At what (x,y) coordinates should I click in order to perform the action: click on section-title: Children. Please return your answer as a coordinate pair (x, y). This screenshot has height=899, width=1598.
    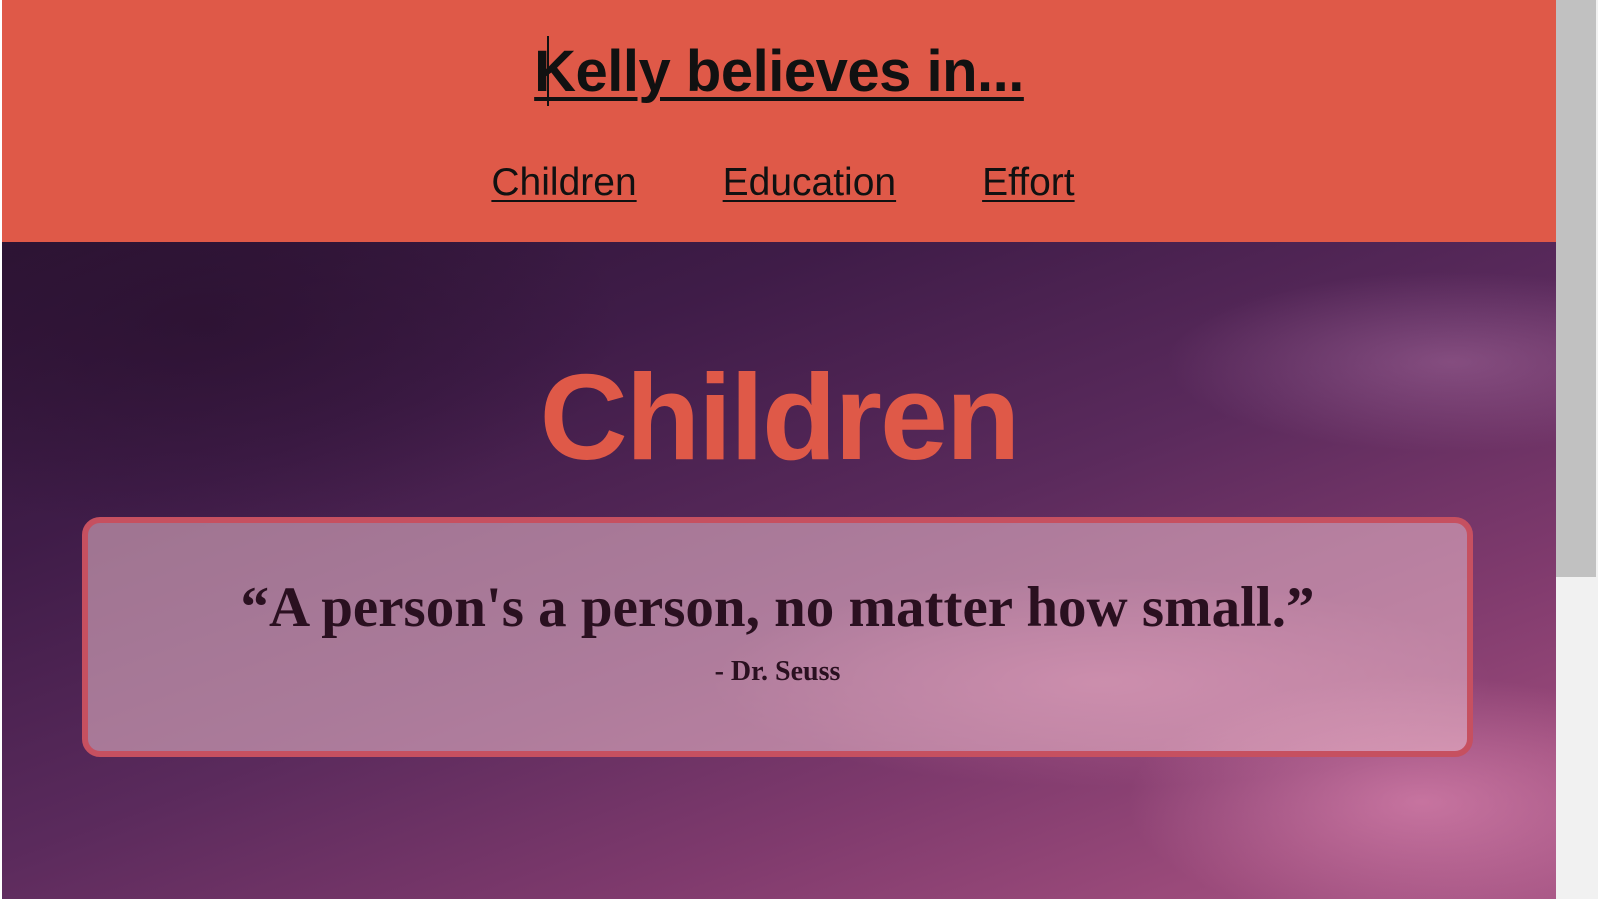
    Looking at the image, I should click on (780, 417).